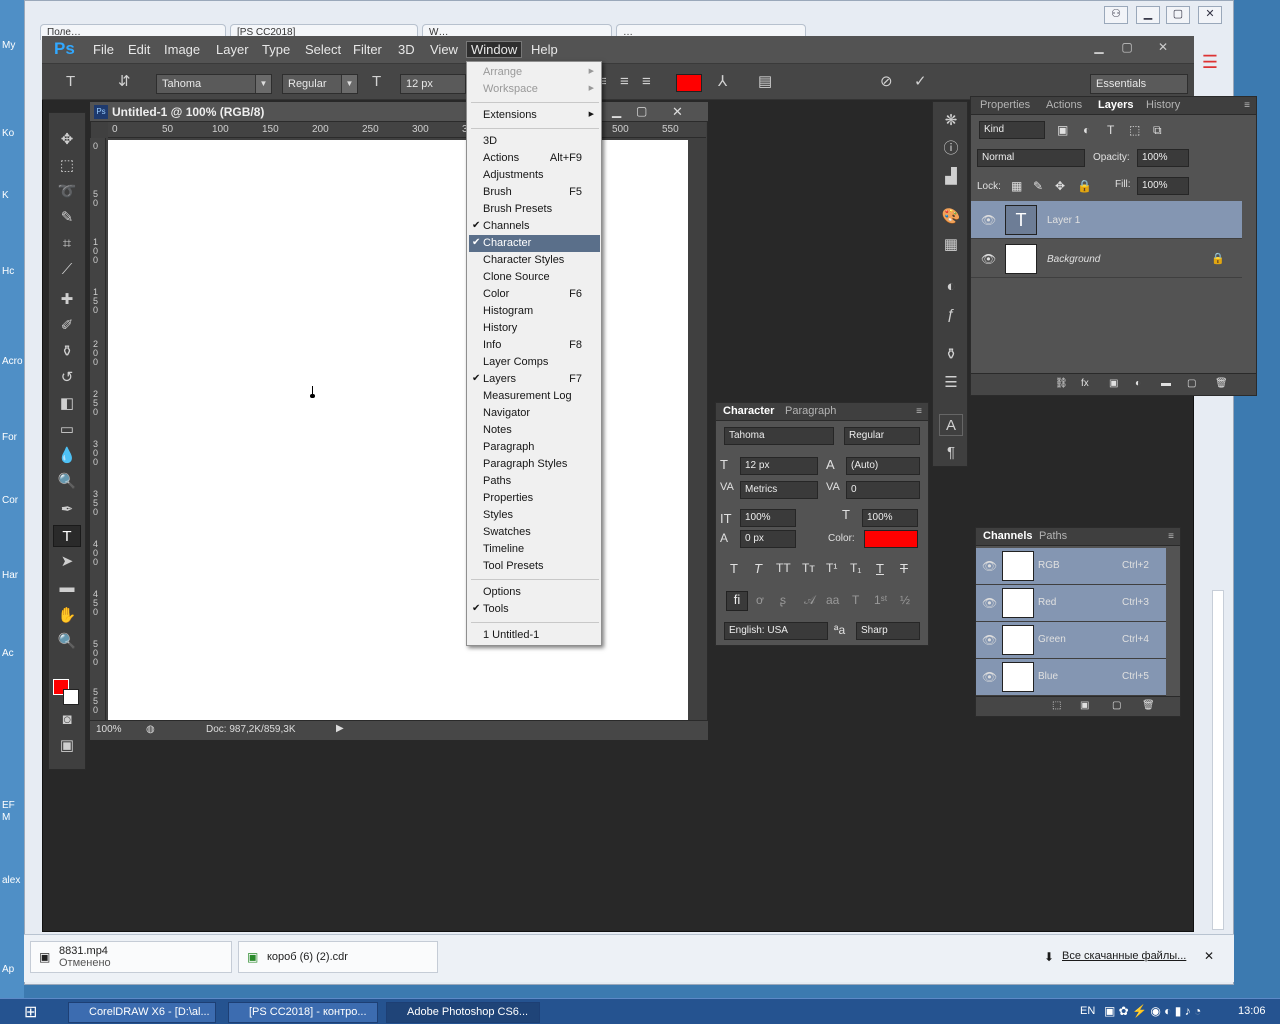 This screenshot has height=1024, width=1280. What do you see at coordinates (182, 49) in the screenshot?
I see `menu-image: Image` at bounding box center [182, 49].